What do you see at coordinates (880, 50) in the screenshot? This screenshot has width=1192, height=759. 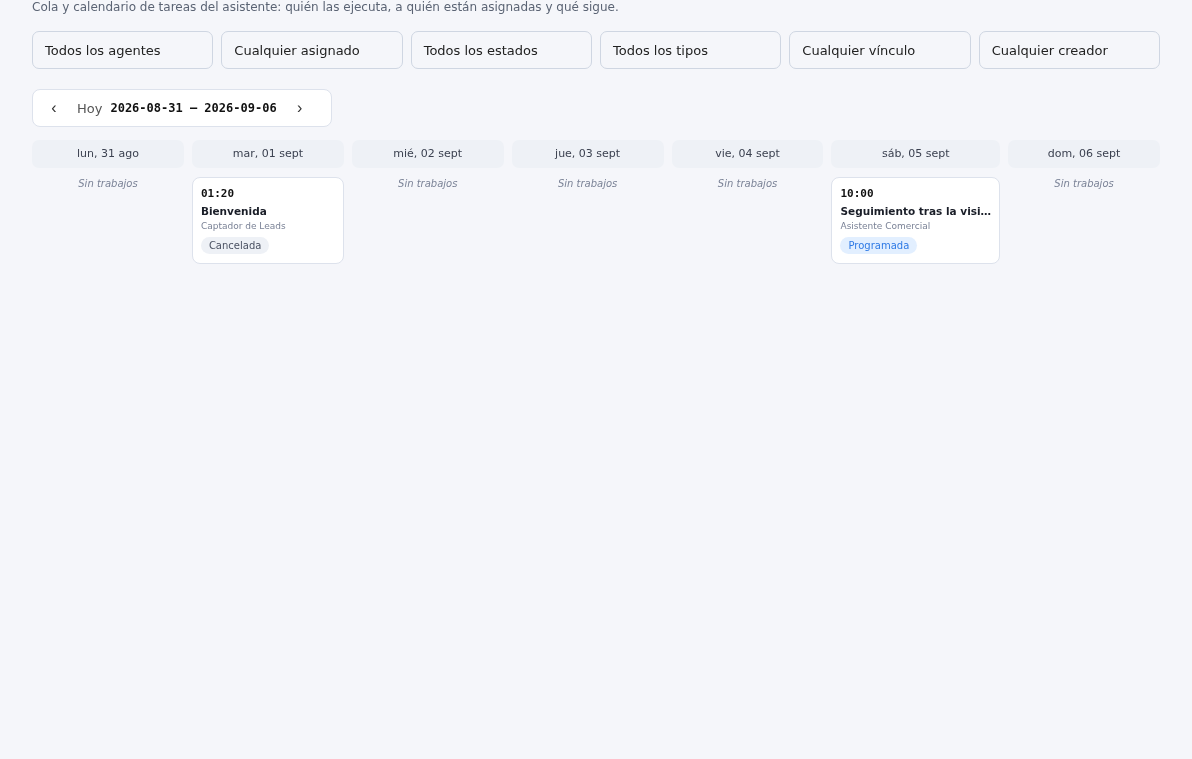 I see `filter-dropdown: Cualquier vínculo` at bounding box center [880, 50].